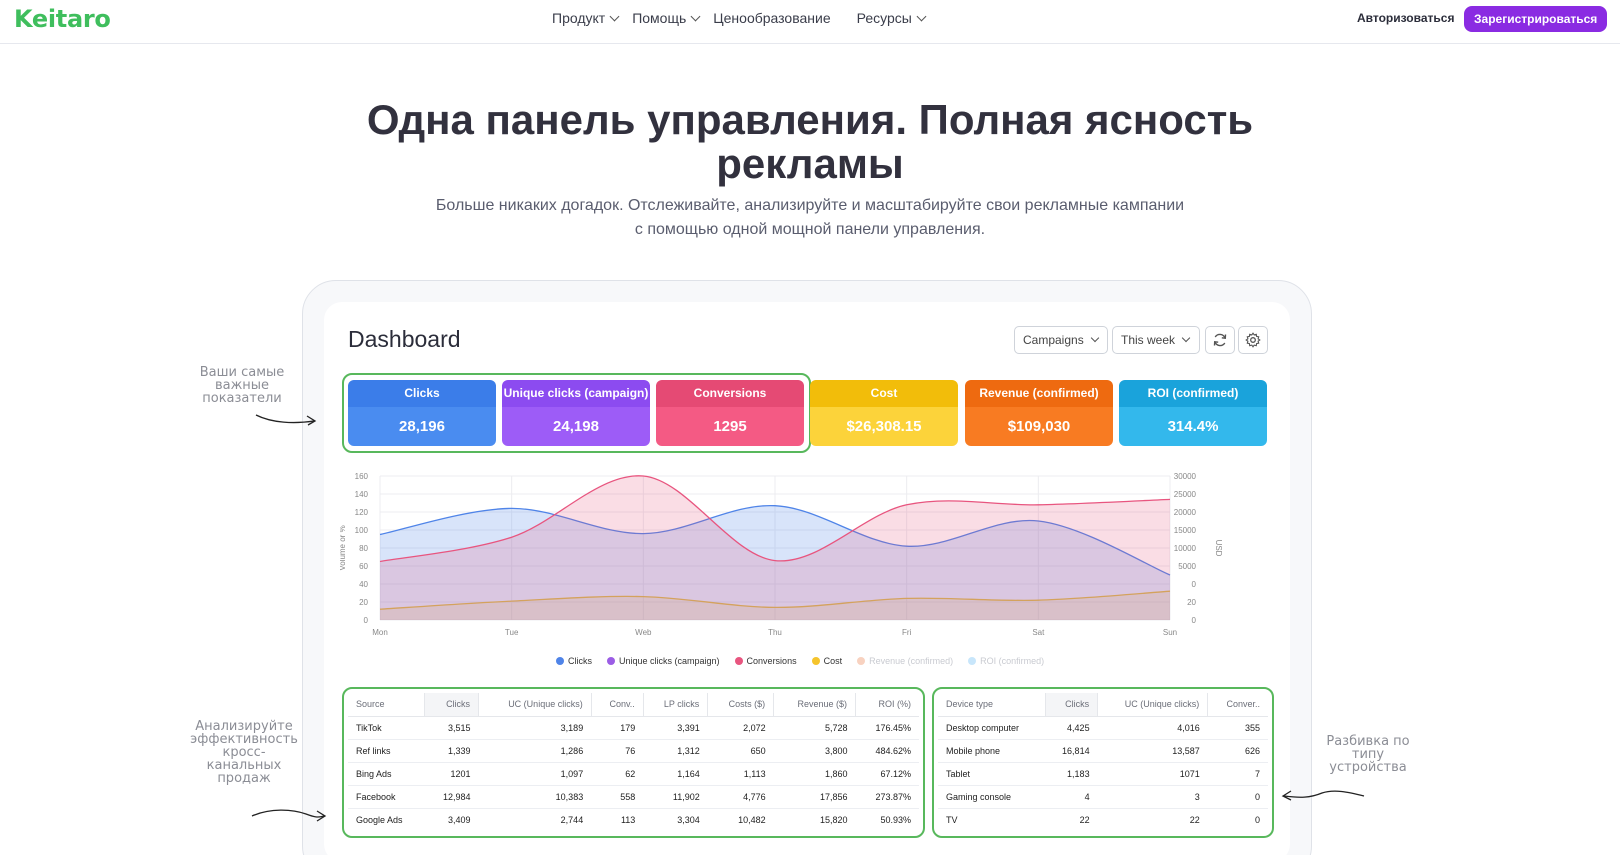  What do you see at coordinates (1237, 705) in the screenshot?
I see `column-header: Conver..` at bounding box center [1237, 705].